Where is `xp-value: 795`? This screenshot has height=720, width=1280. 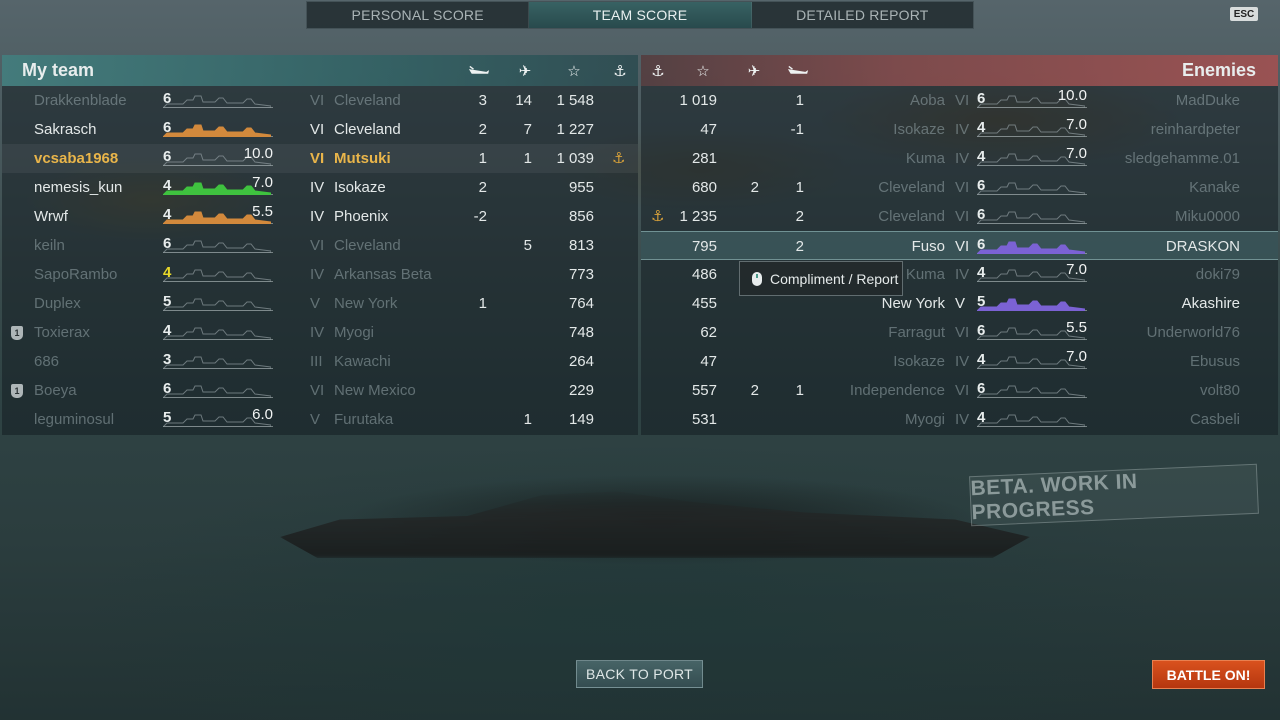
xp-value: 795 is located at coordinates (704, 246).